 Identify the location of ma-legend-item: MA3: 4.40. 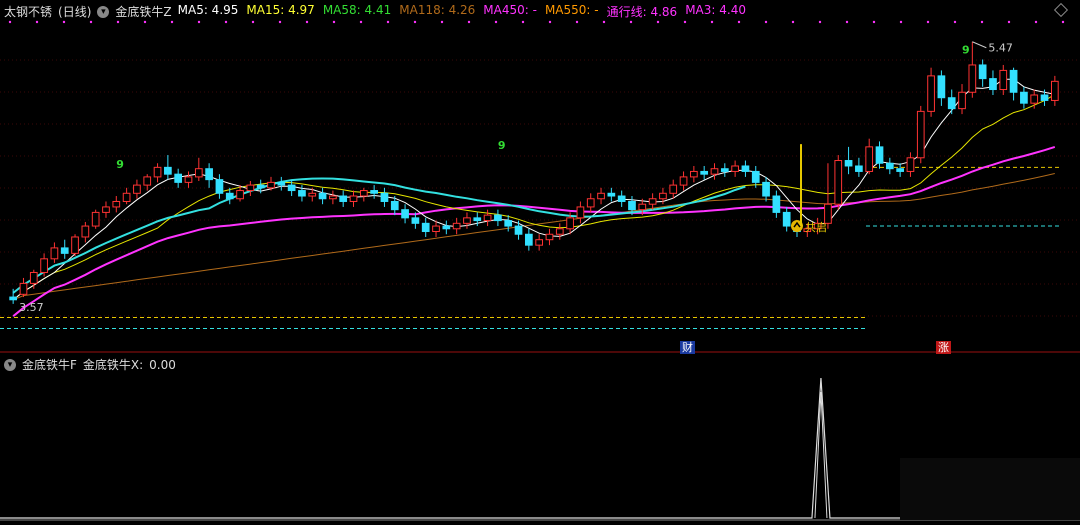
(715, 10).